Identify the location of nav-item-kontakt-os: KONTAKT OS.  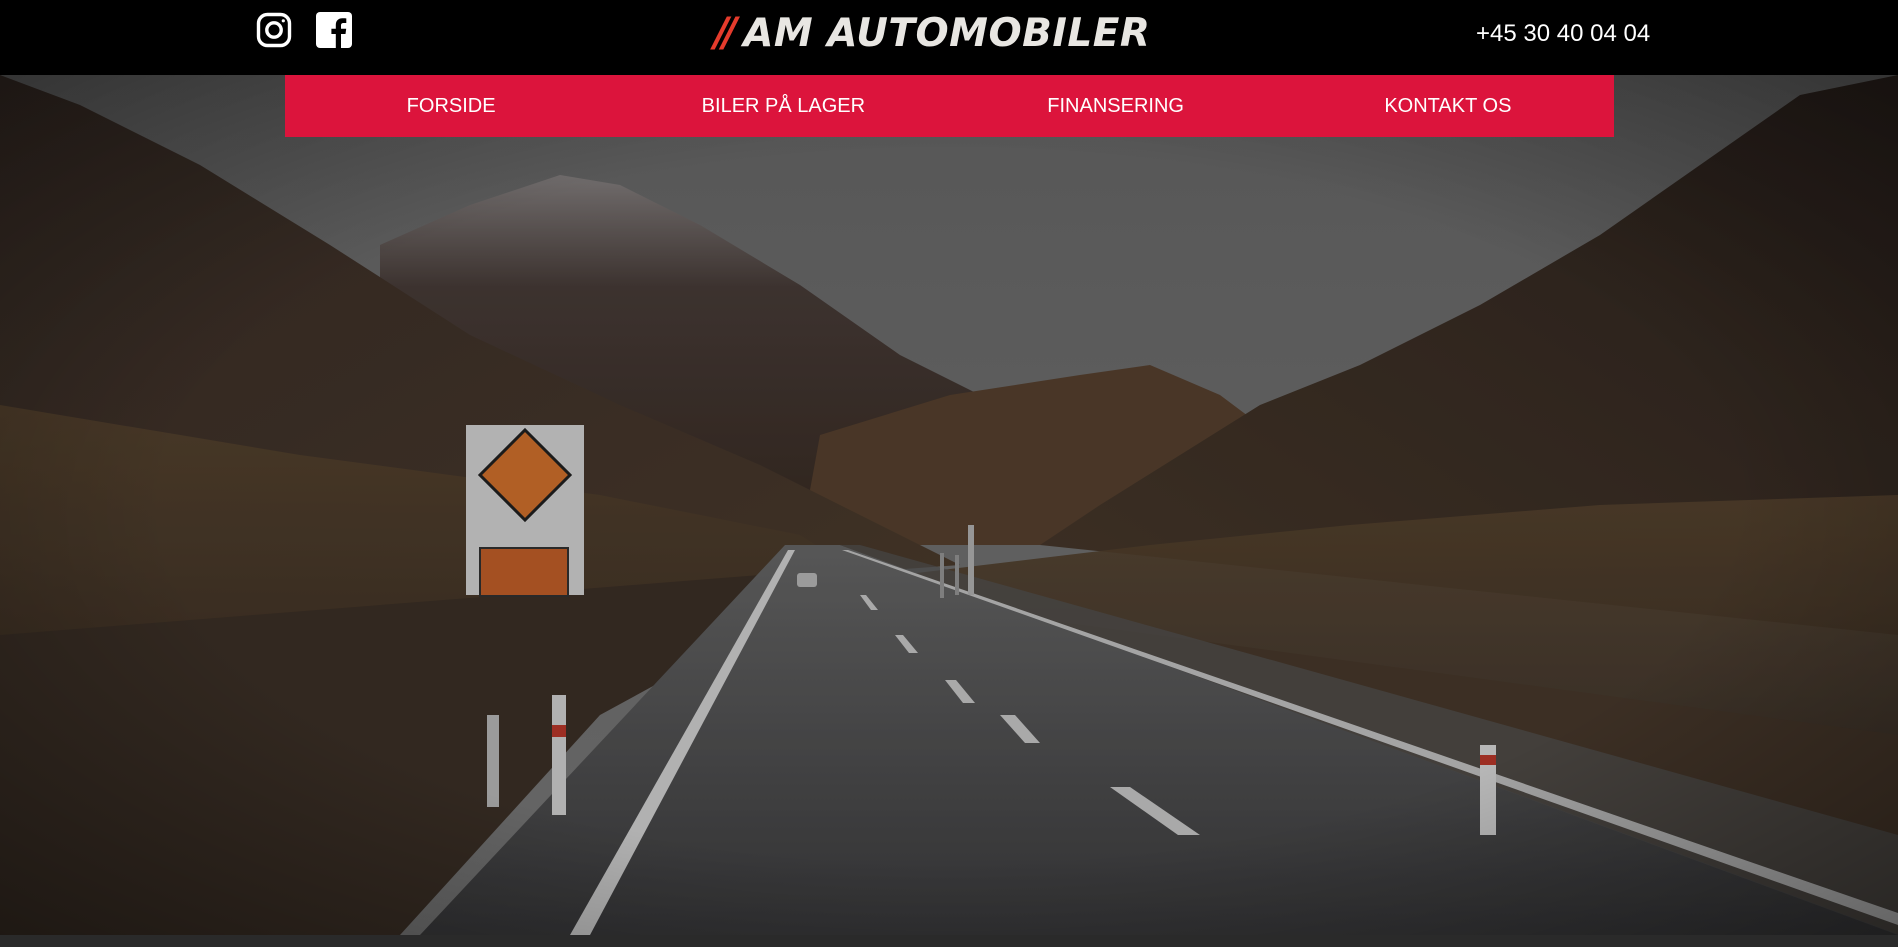
(1448, 106).